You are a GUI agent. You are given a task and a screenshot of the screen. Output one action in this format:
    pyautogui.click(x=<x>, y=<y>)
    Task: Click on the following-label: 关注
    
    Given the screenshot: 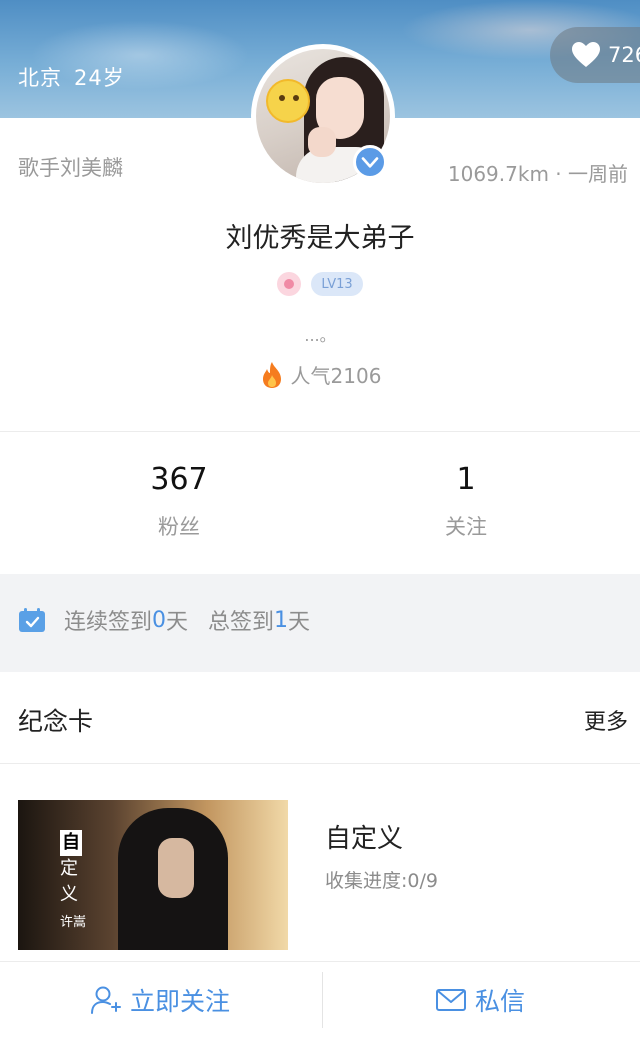 What is the action you would take?
    pyautogui.click(x=466, y=527)
    